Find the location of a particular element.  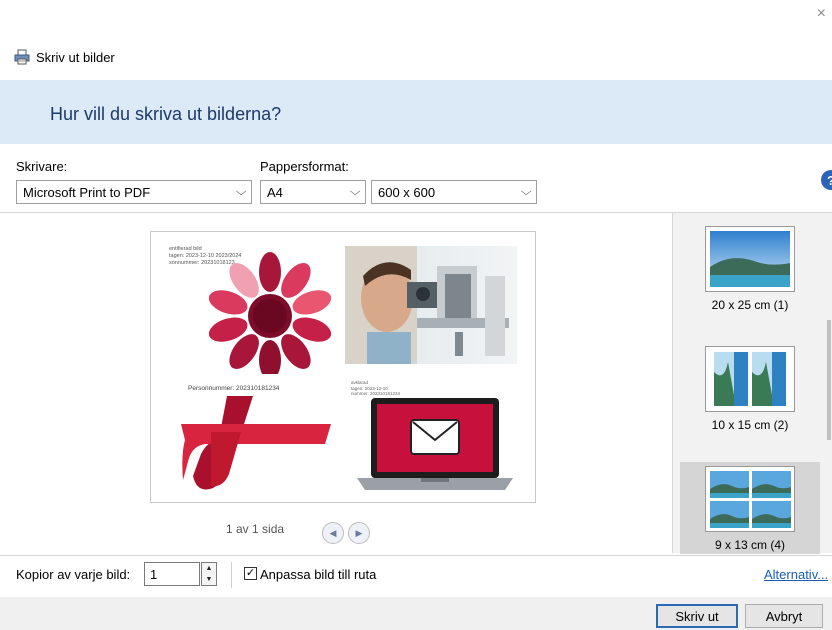

layout-option-10x15: 10 x 15 cm (2) is located at coordinates (750, 389).